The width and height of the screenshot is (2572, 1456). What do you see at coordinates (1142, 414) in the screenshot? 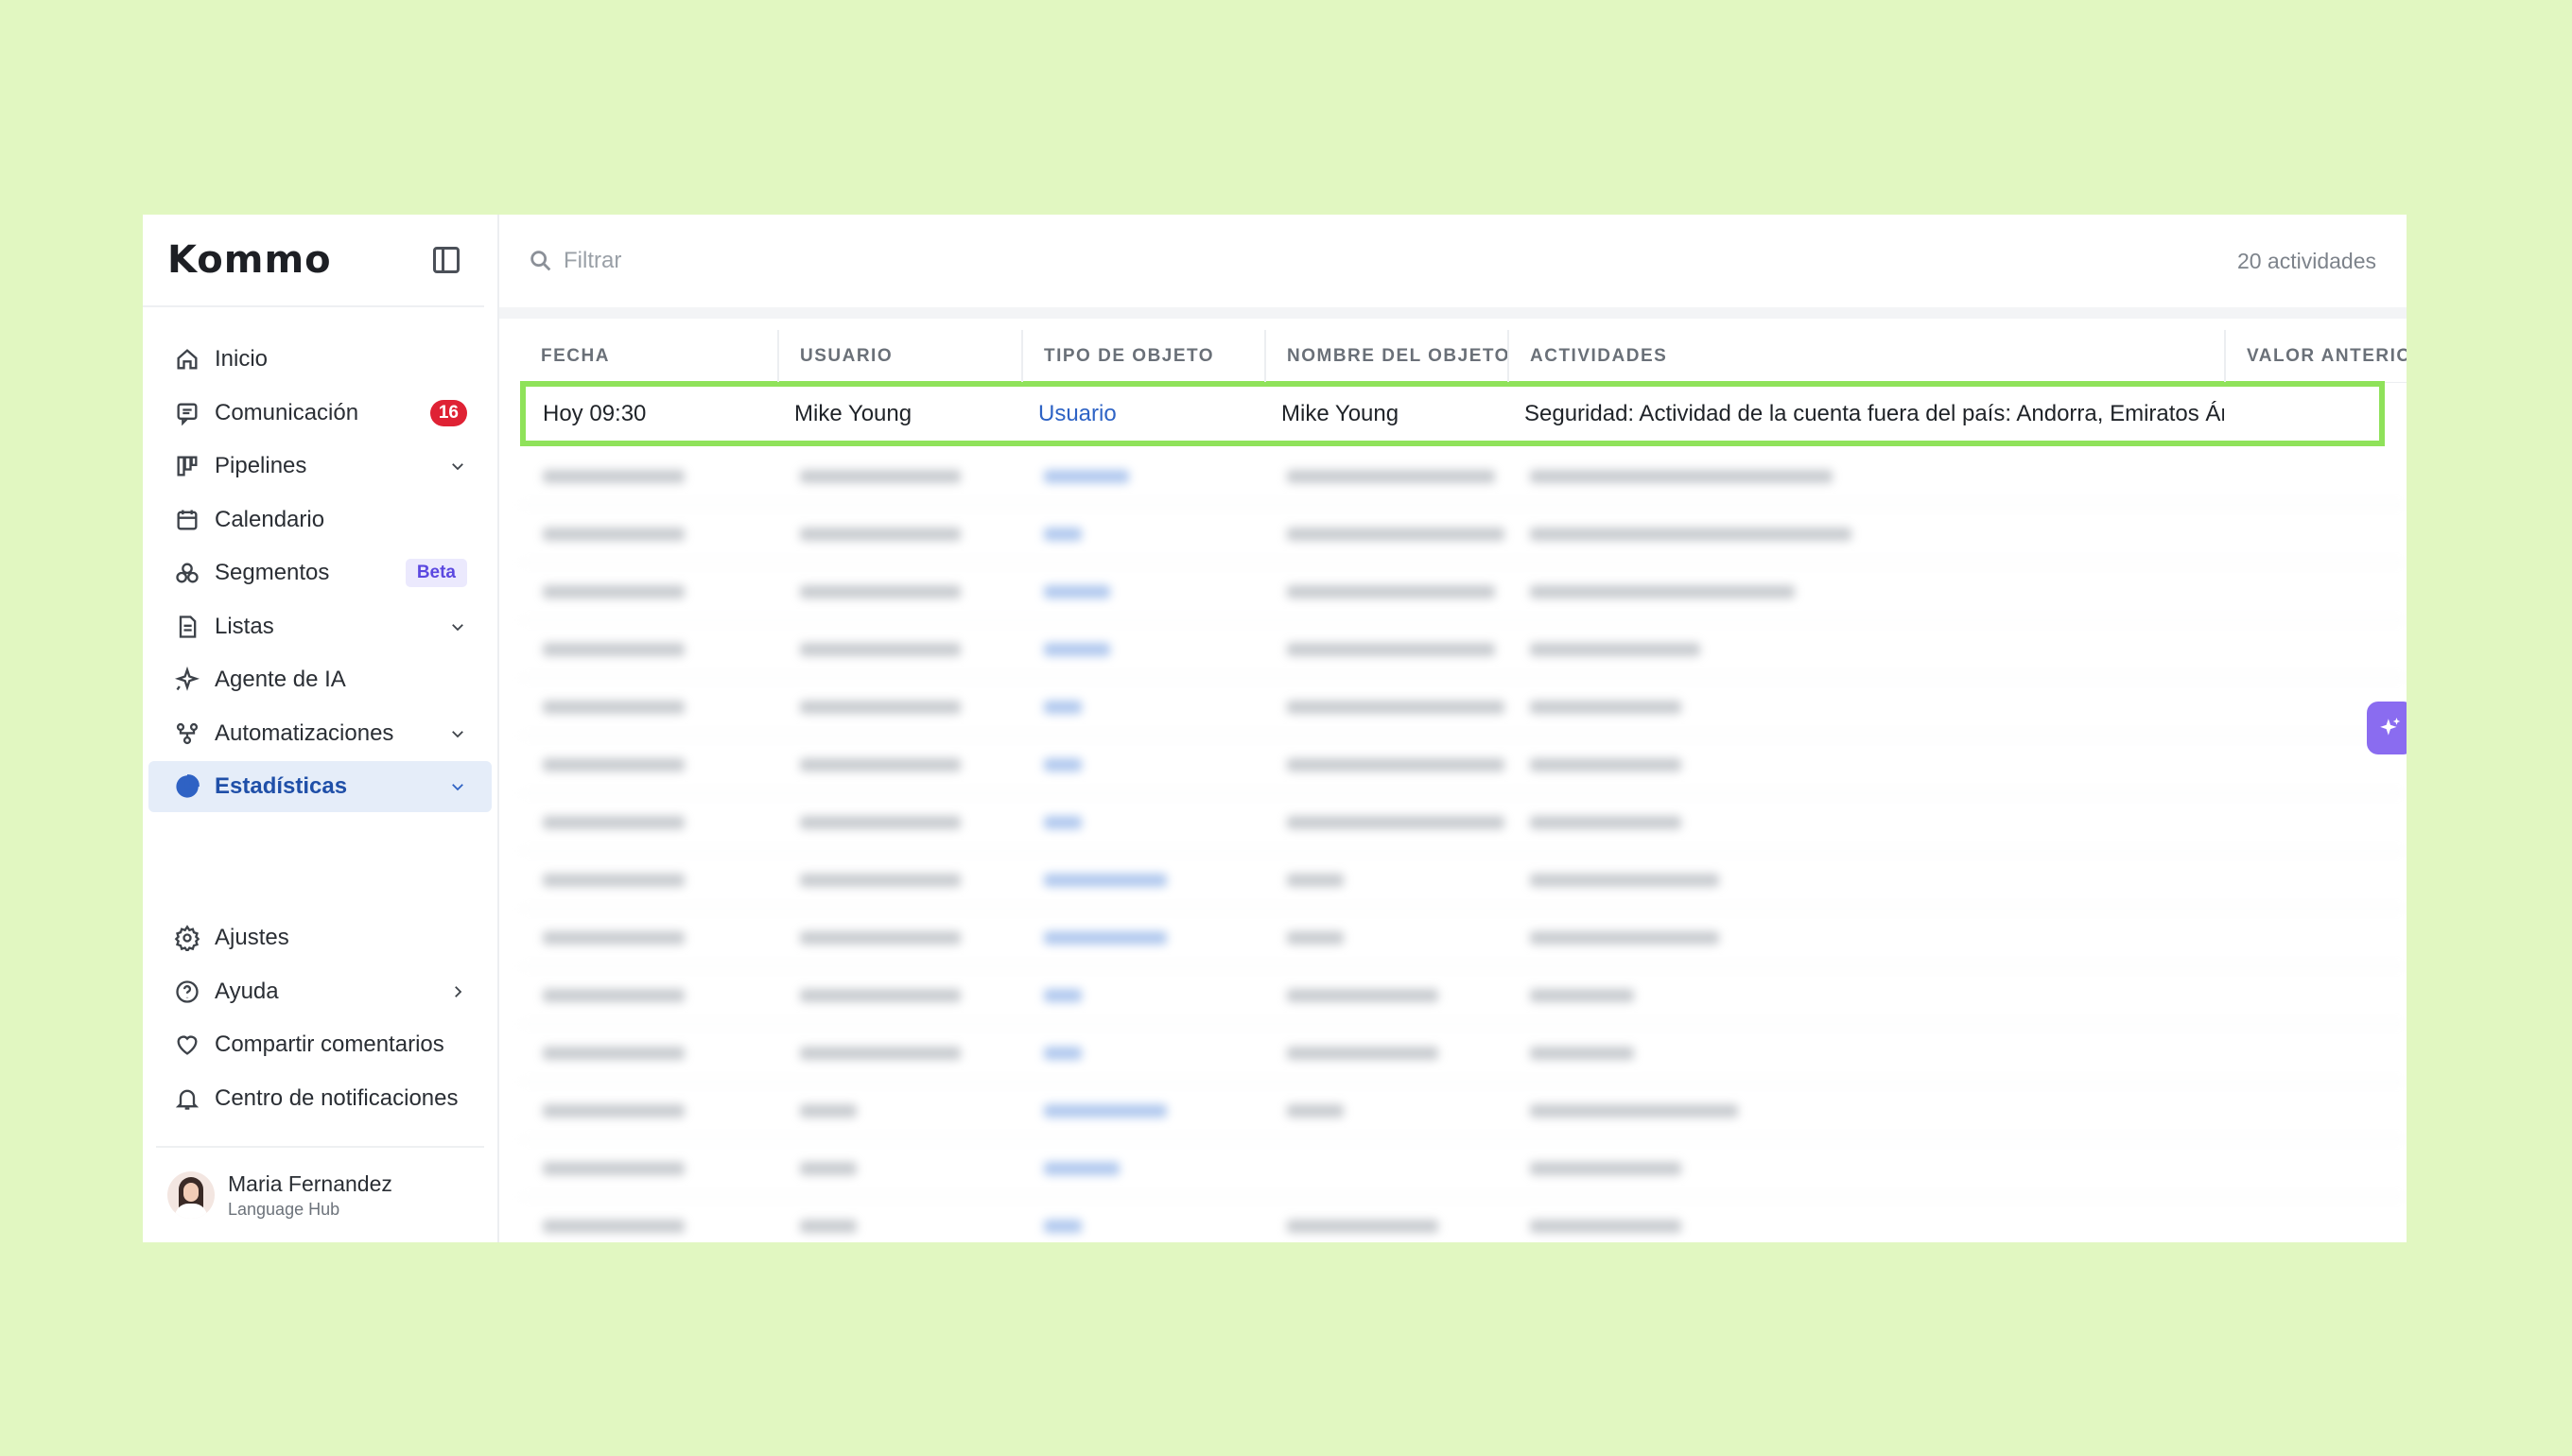
I see `cell-tipo-link: Usuario` at bounding box center [1142, 414].